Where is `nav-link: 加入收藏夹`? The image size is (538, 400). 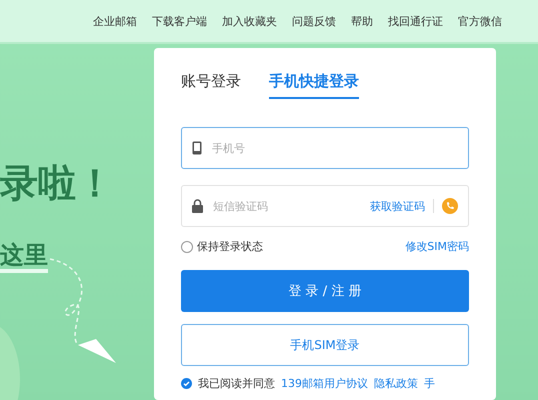 nav-link: 加入收藏夹 is located at coordinates (249, 21).